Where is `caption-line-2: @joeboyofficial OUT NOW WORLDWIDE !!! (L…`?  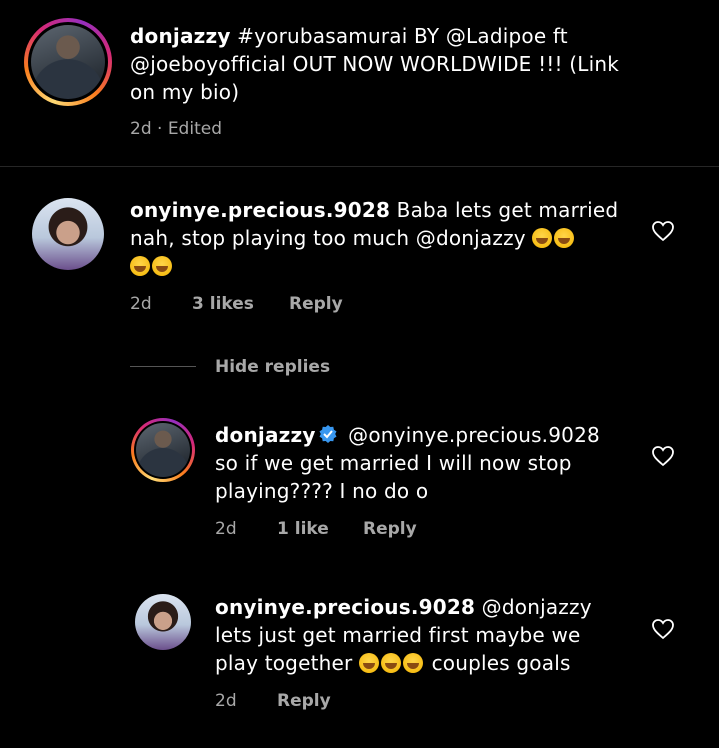
caption-line-2: @joeboyofficial OUT NOW WORLDWIDE !!! (L… is located at coordinates (375, 64).